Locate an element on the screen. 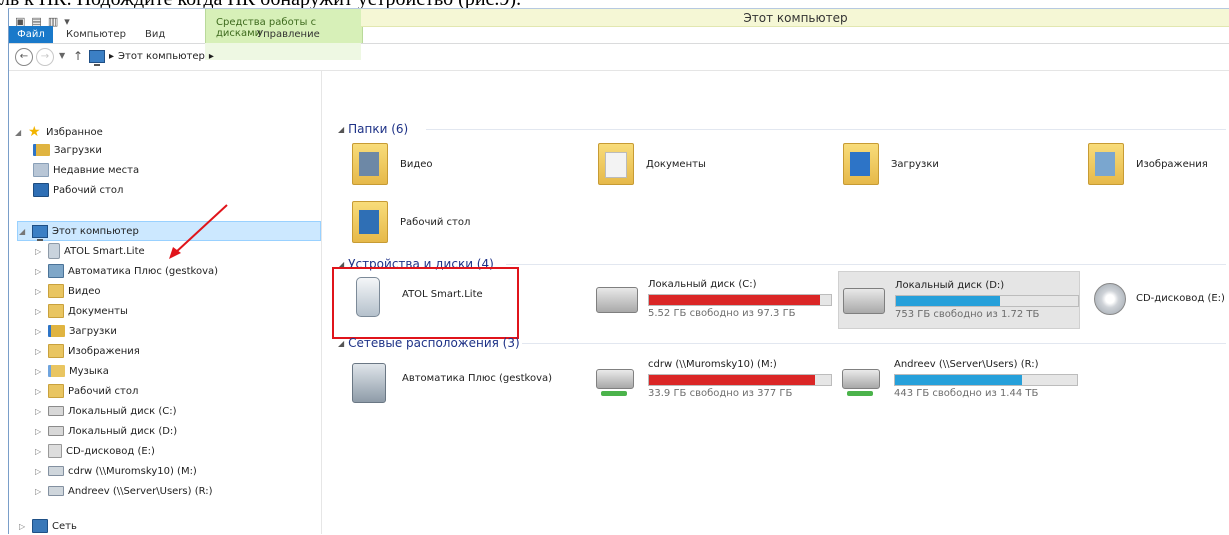 The width and height of the screenshot is (1229, 535). drive-tile-e: CD-дисковод (E:) is located at coordinates (1161, 301).